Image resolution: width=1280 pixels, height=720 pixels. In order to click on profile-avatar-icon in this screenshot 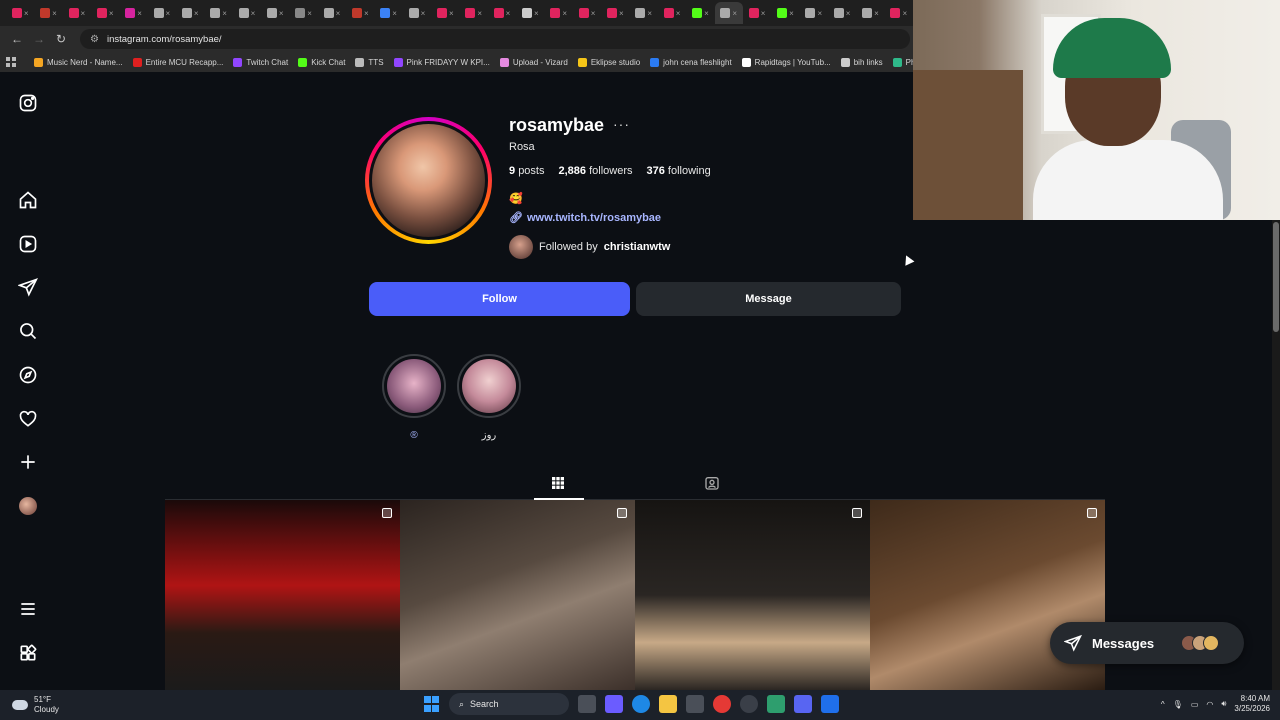, I will do `click(28, 506)`.